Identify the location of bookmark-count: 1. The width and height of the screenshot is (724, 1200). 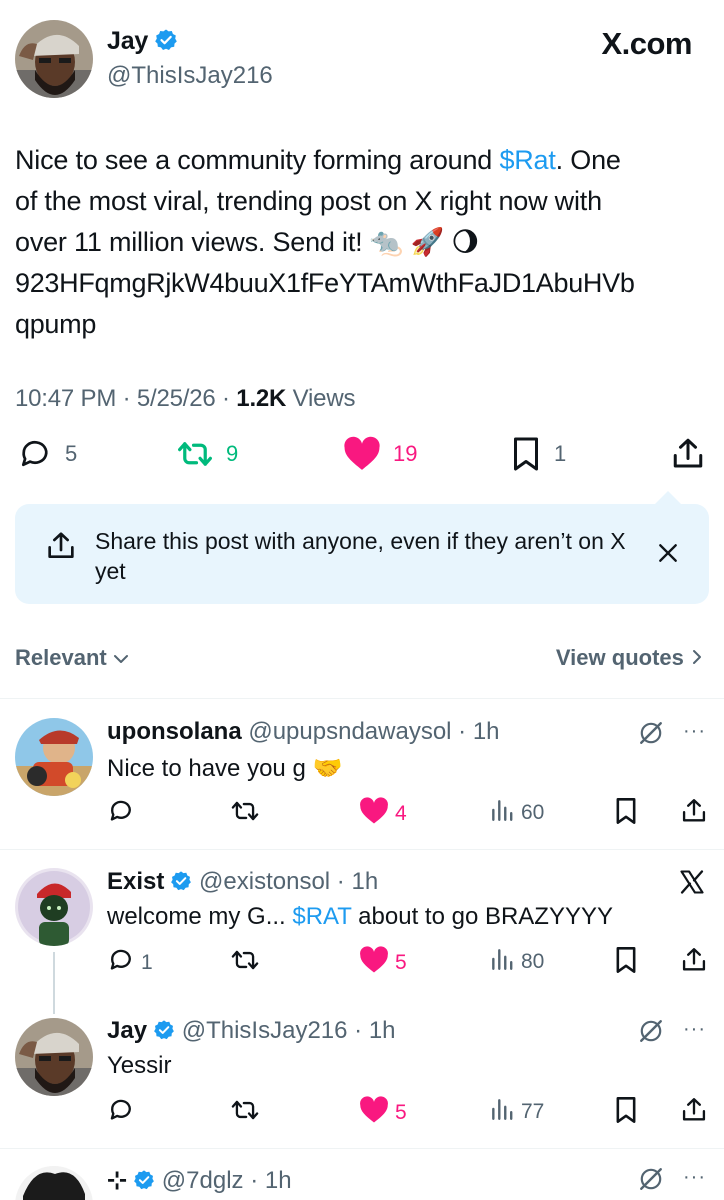
(560, 453).